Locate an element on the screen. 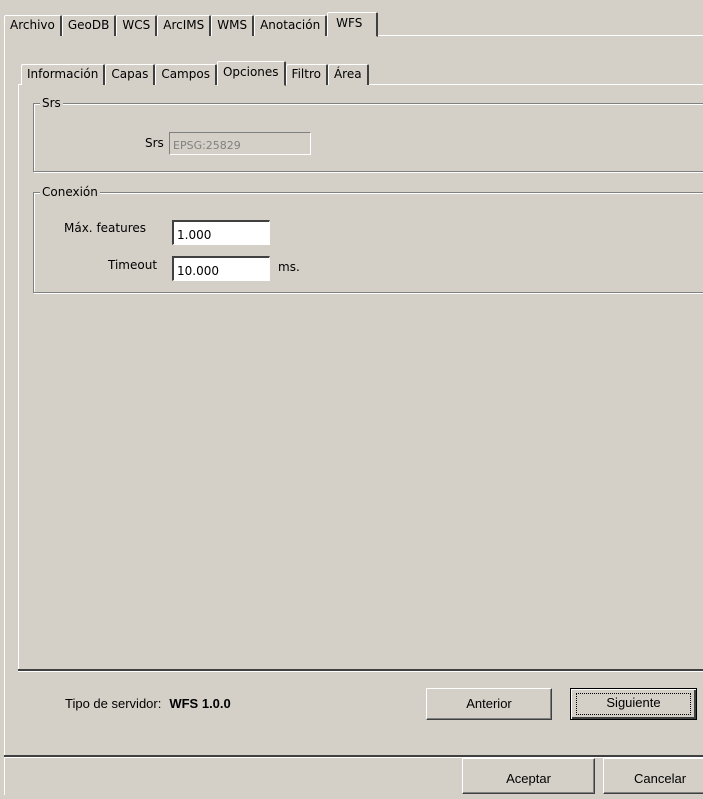 This screenshot has height=799, width=703. tab-filtro: Filtro is located at coordinates (306, 74).